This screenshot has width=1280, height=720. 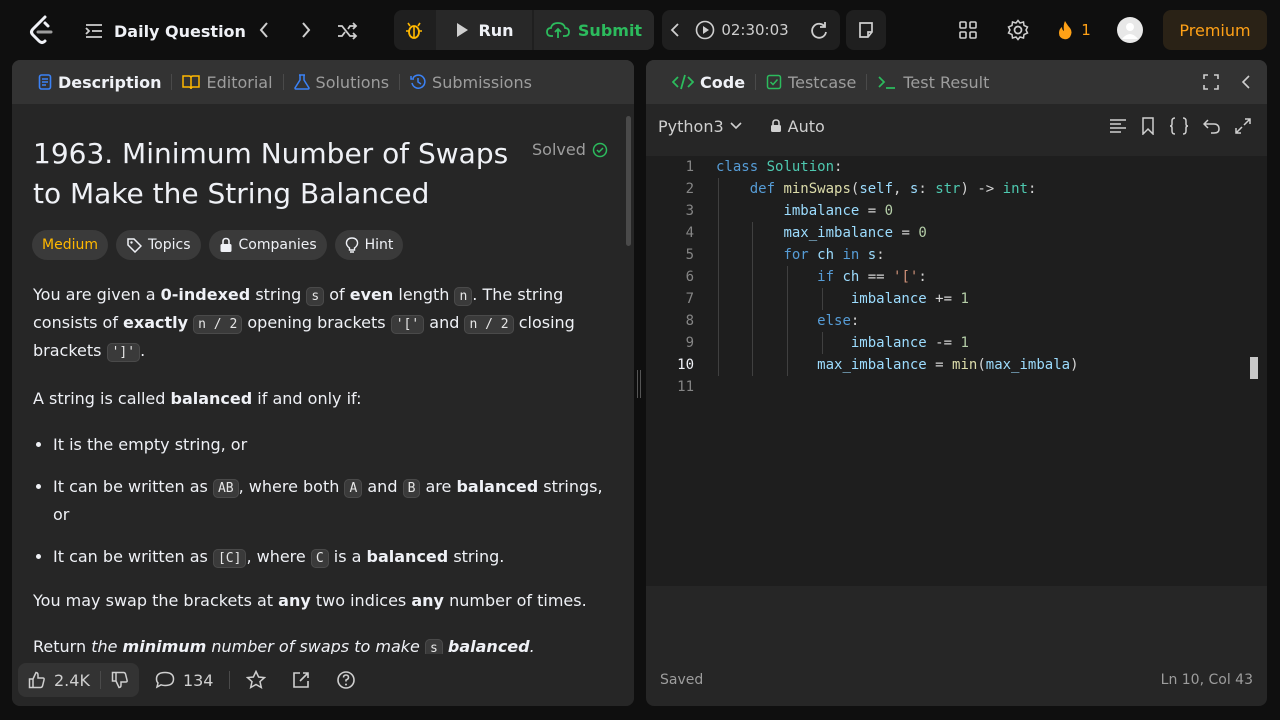 What do you see at coordinates (811, 82) in the screenshot?
I see `tab-testcase: Testcase` at bounding box center [811, 82].